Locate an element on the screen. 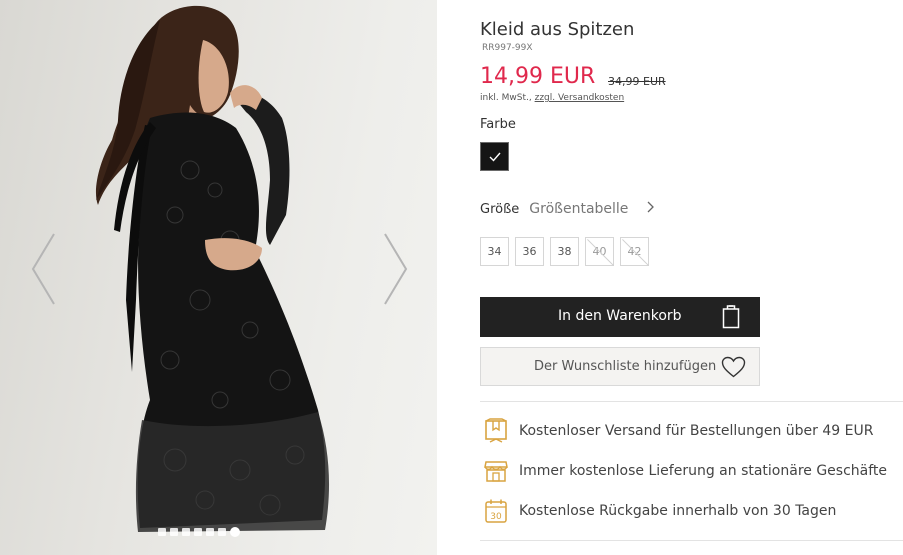  size-label: Größe is located at coordinates (500, 209).